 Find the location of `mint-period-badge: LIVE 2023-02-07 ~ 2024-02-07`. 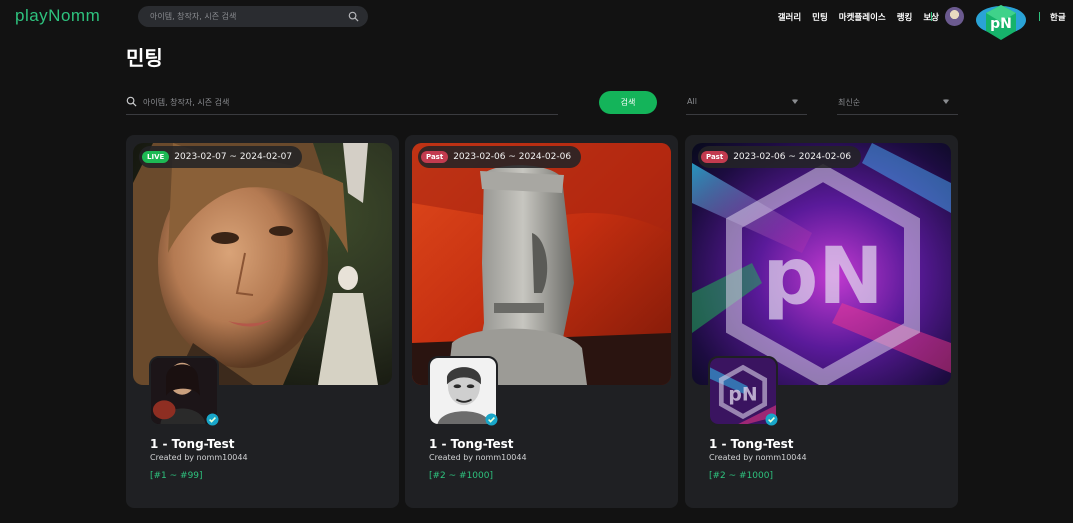

mint-period-badge: LIVE 2023-02-07 ~ 2024-02-07 is located at coordinates (221, 157).